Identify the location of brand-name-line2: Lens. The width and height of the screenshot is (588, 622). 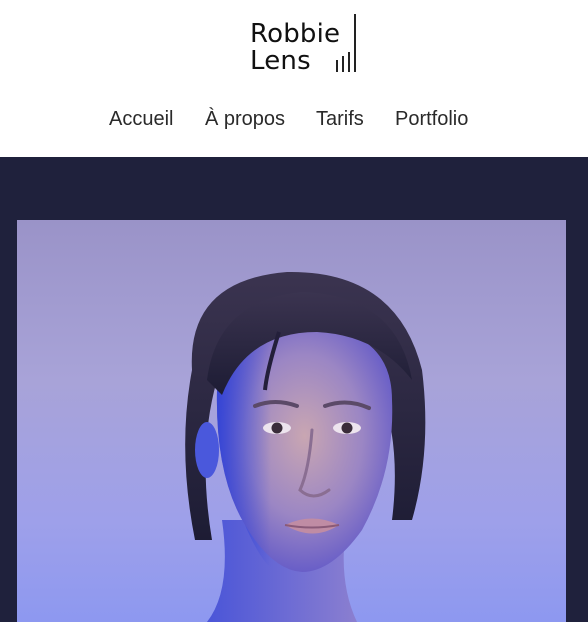
(280, 61).